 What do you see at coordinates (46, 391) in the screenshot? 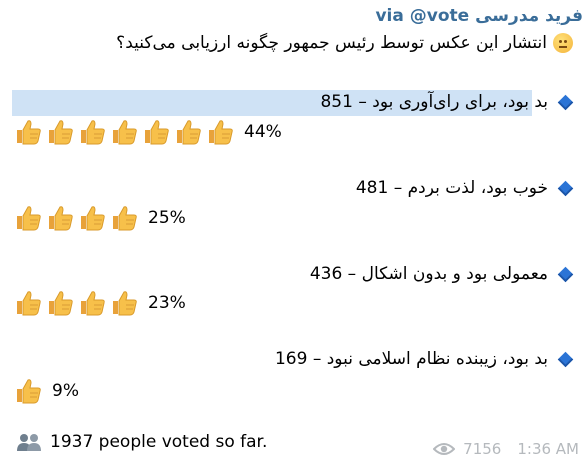
I see `vote-bar-4: 9%` at bounding box center [46, 391].